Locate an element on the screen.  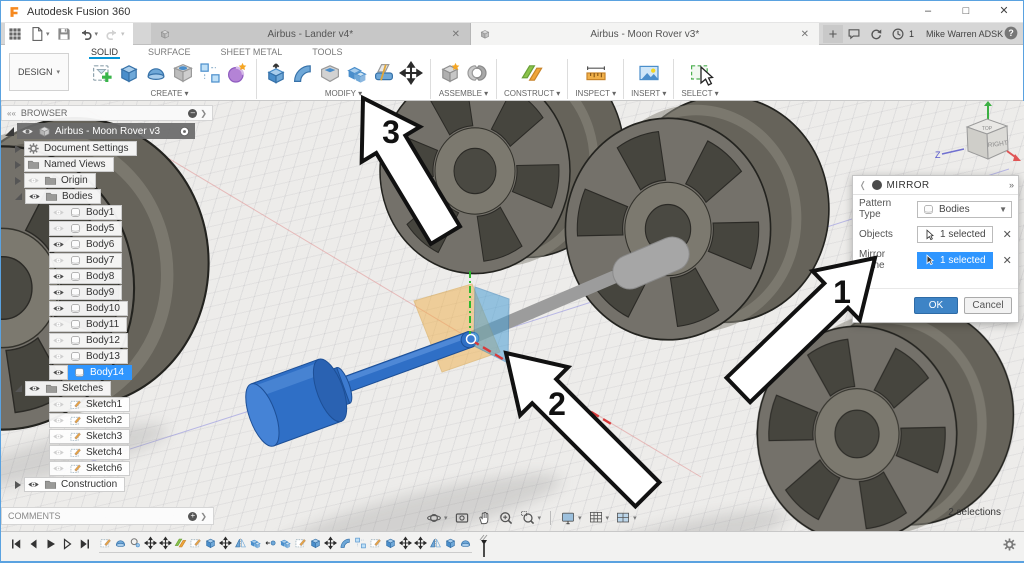
split-body-icon is located at coordinates (384, 73).